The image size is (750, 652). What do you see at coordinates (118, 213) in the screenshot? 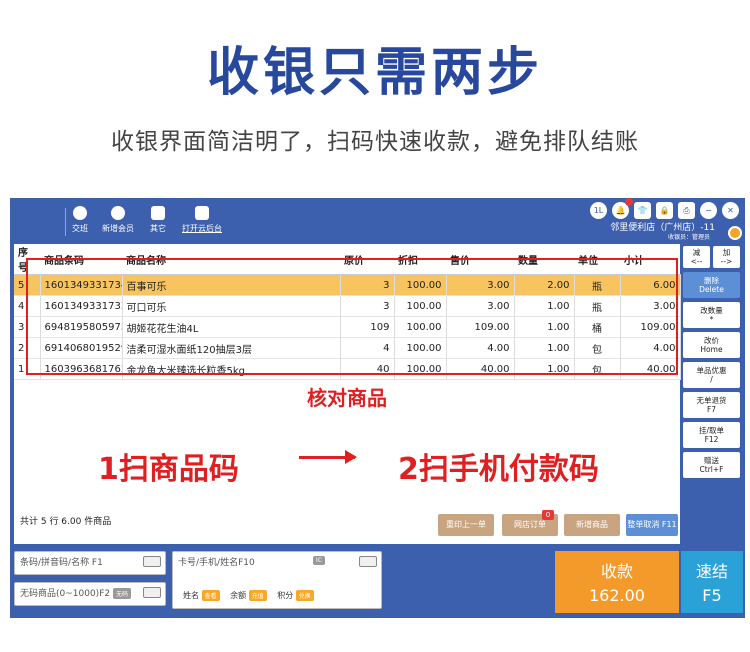
I see `add-member-icon` at bounding box center [118, 213].